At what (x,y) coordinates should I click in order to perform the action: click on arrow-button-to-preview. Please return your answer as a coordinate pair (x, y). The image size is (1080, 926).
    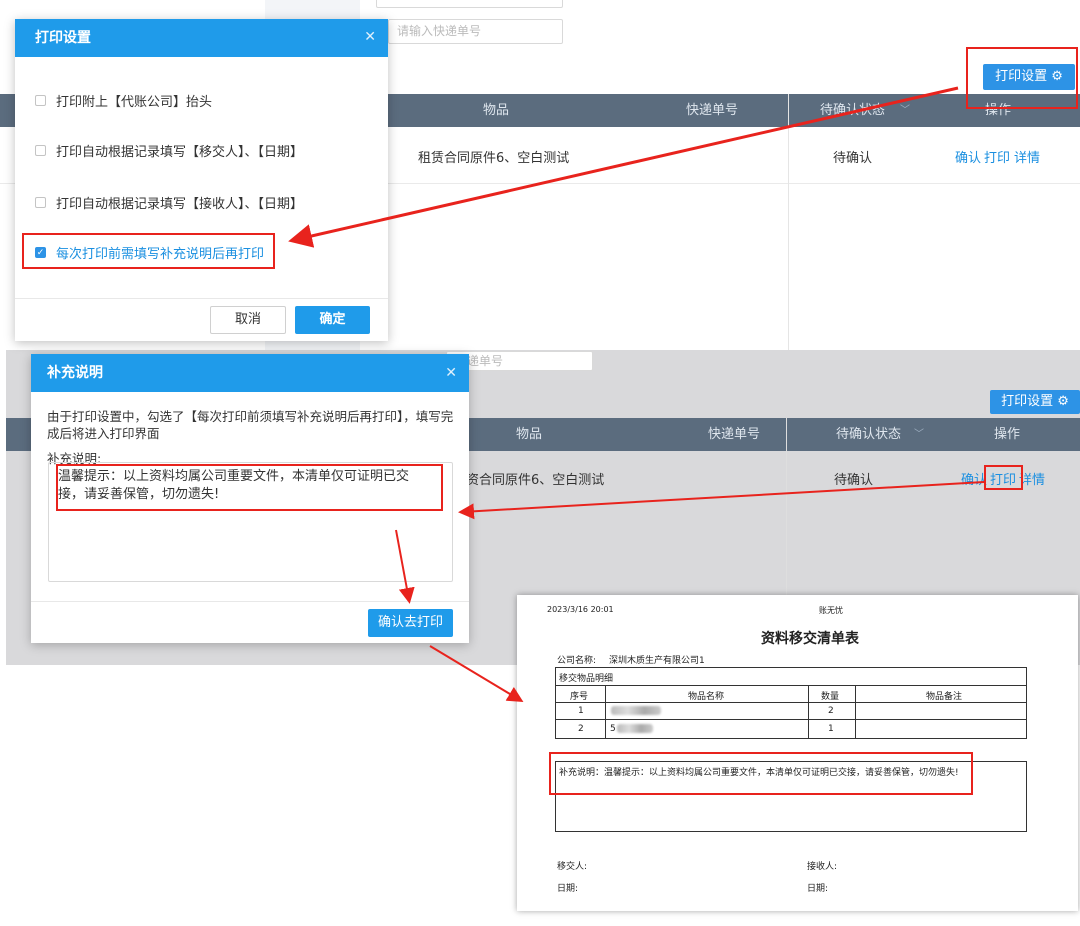
    Looking at the image, I should click on (476, 674).